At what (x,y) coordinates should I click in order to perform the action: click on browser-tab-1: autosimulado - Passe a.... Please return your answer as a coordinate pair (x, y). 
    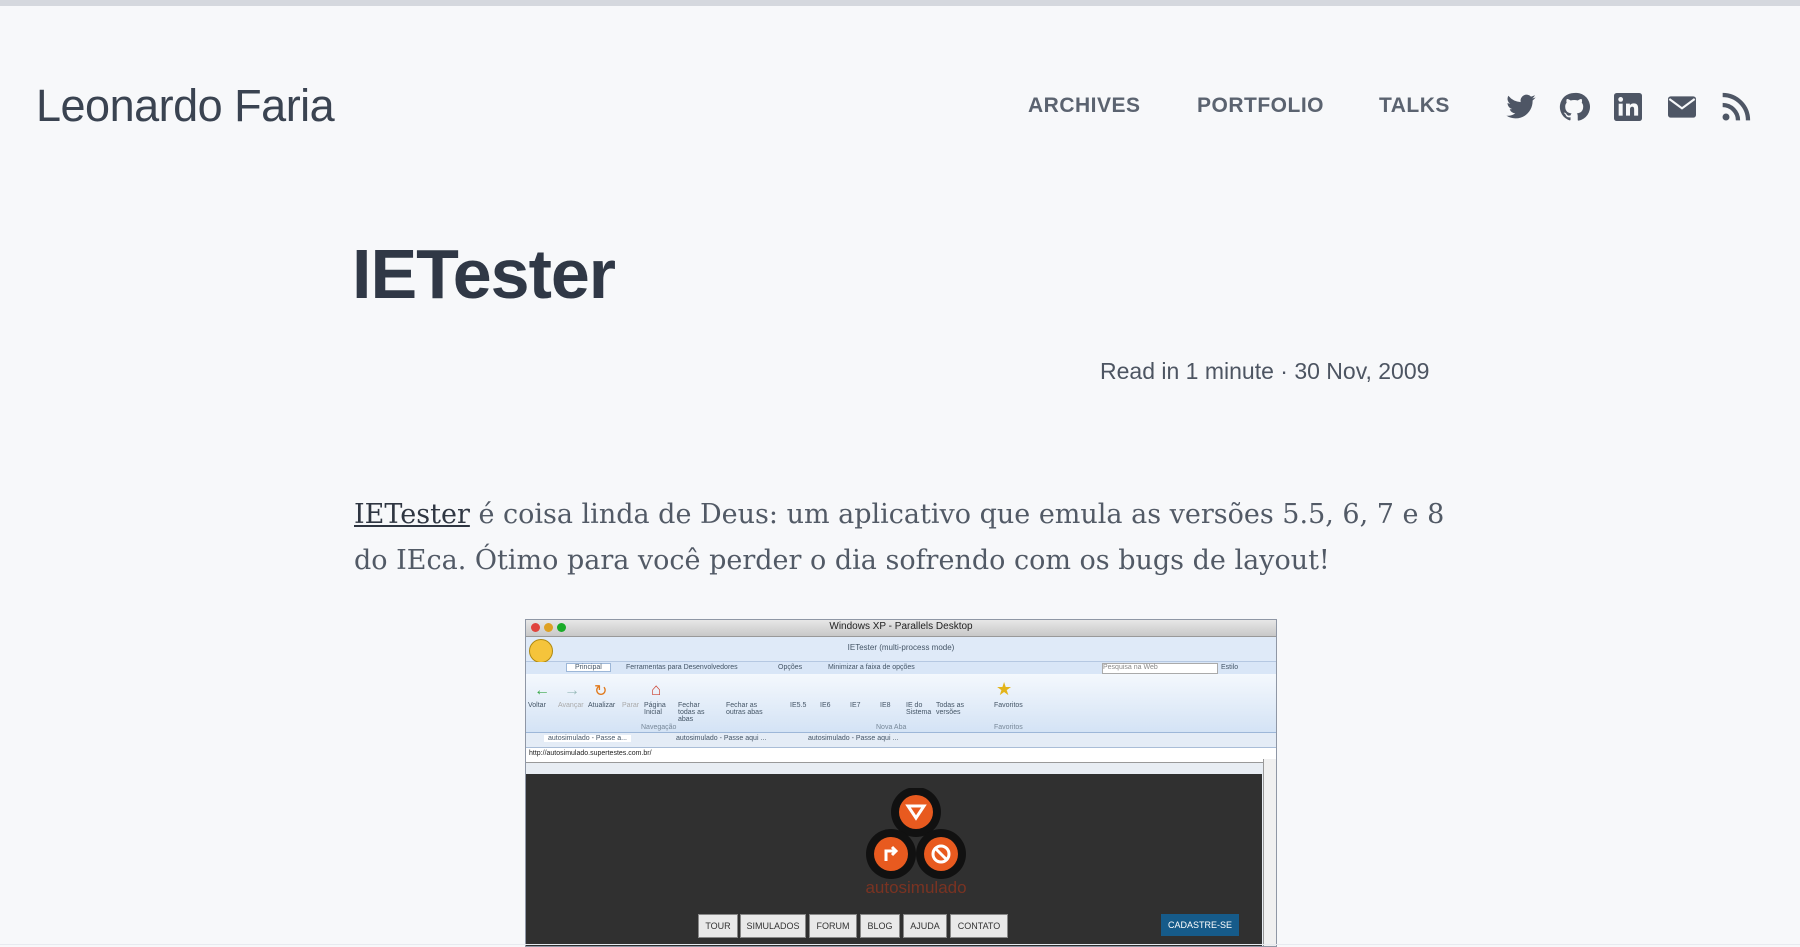
    Looking at the image, I should click on (587, 738).